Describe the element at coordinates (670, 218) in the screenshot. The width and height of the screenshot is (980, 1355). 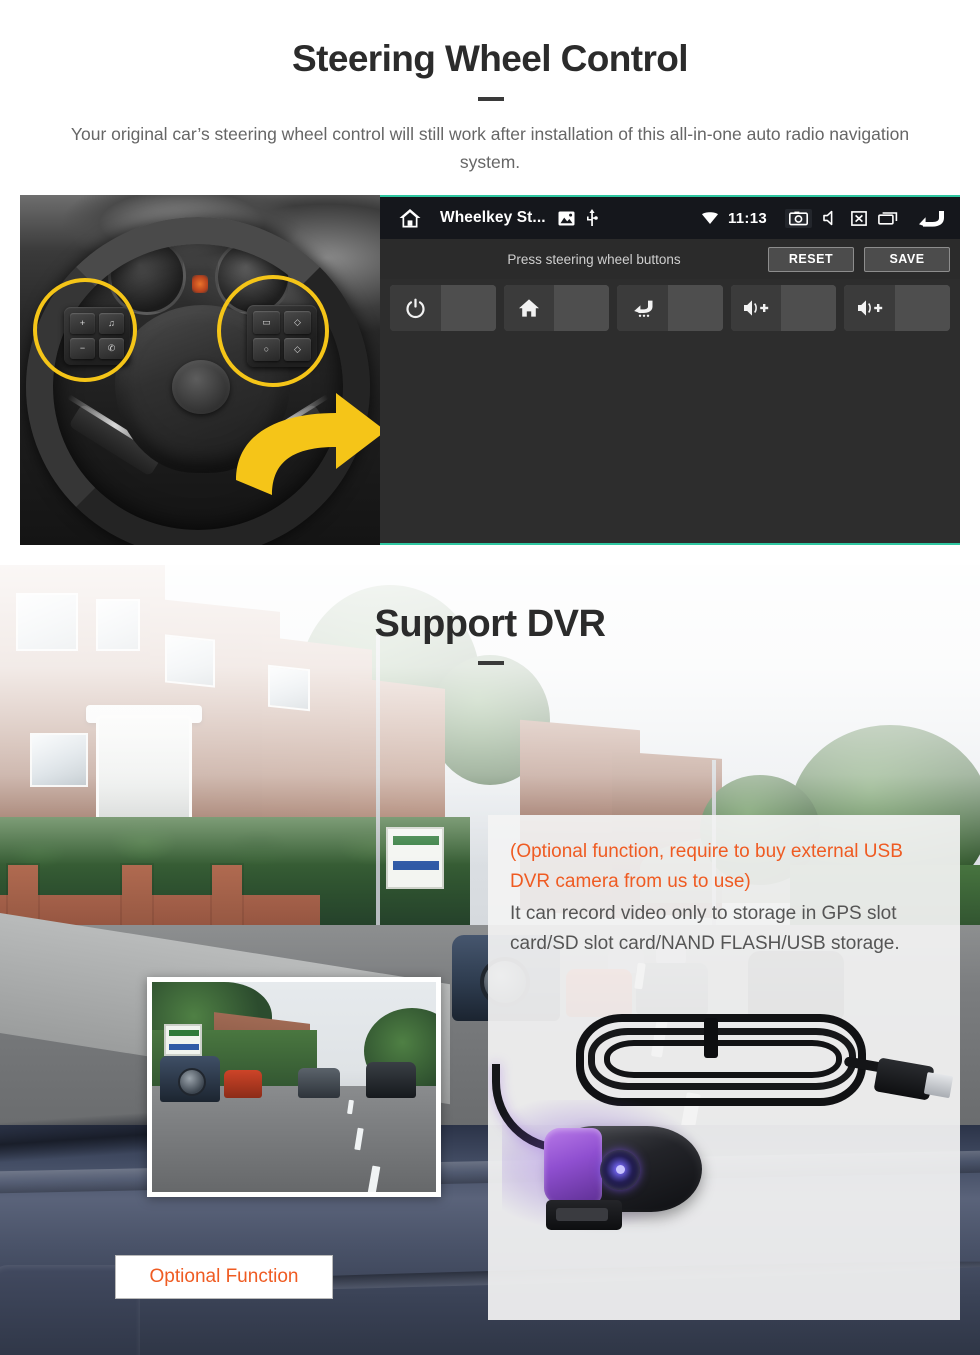
I see `android-status-bar: Wheelkey St... 11:13` at that location.